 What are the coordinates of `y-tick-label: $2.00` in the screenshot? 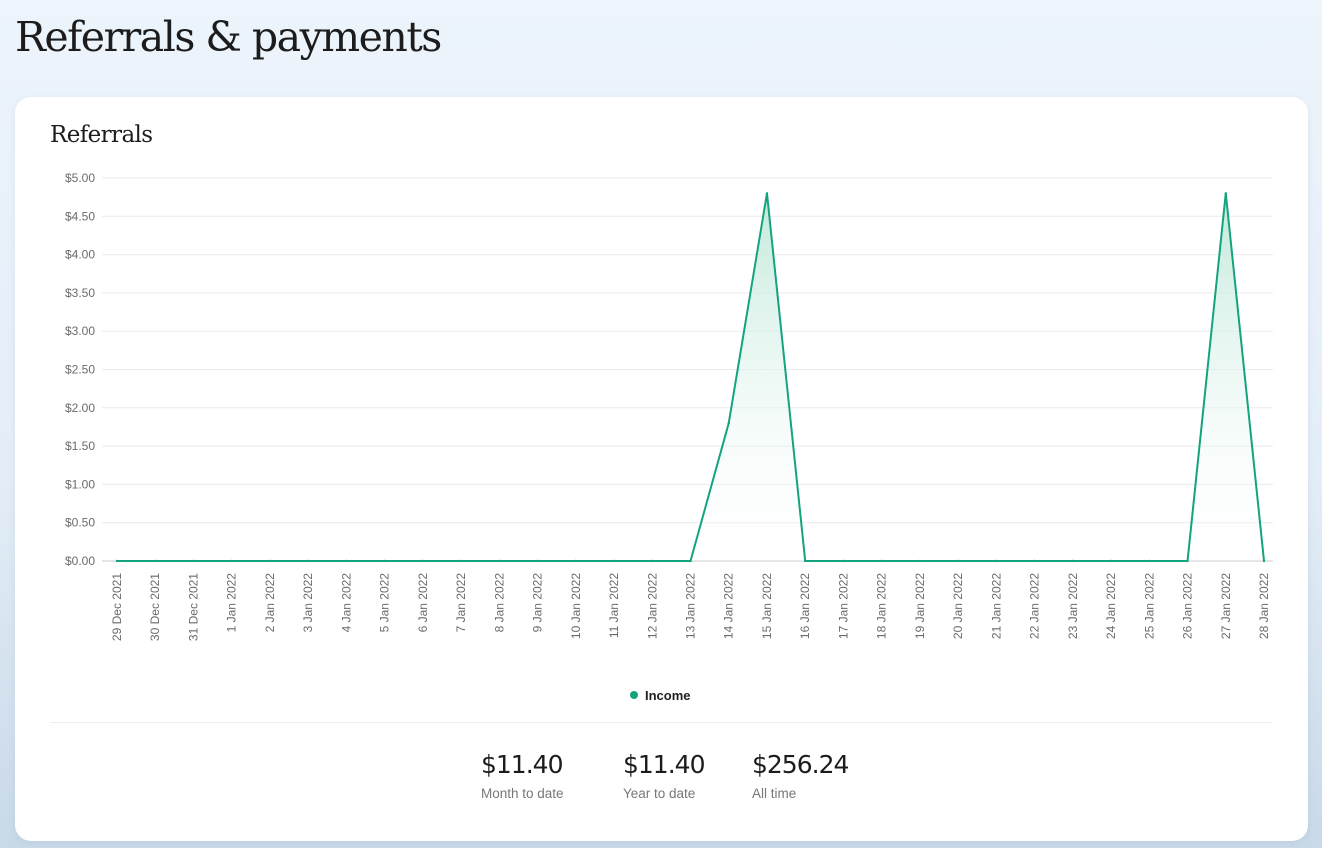 It's located at (80, 408).